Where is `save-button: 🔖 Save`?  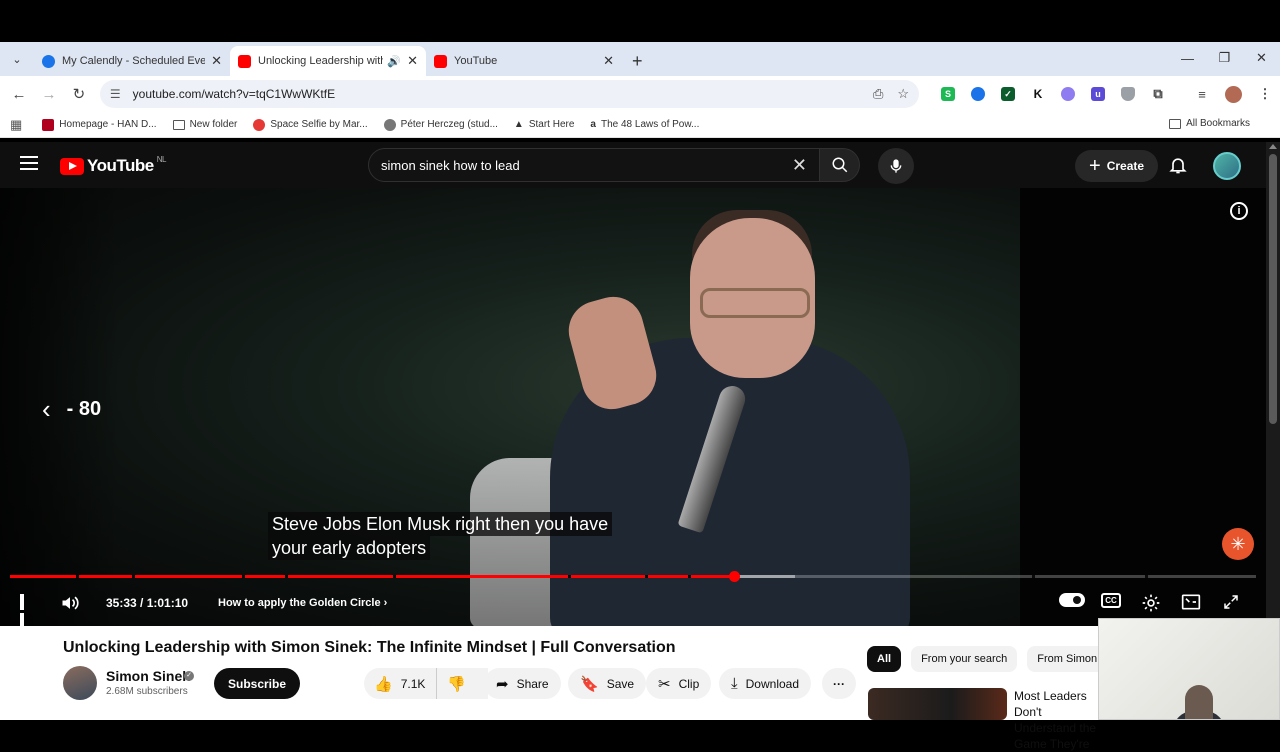
save-button: 🔖 Save is located at coordinates (607, 683).